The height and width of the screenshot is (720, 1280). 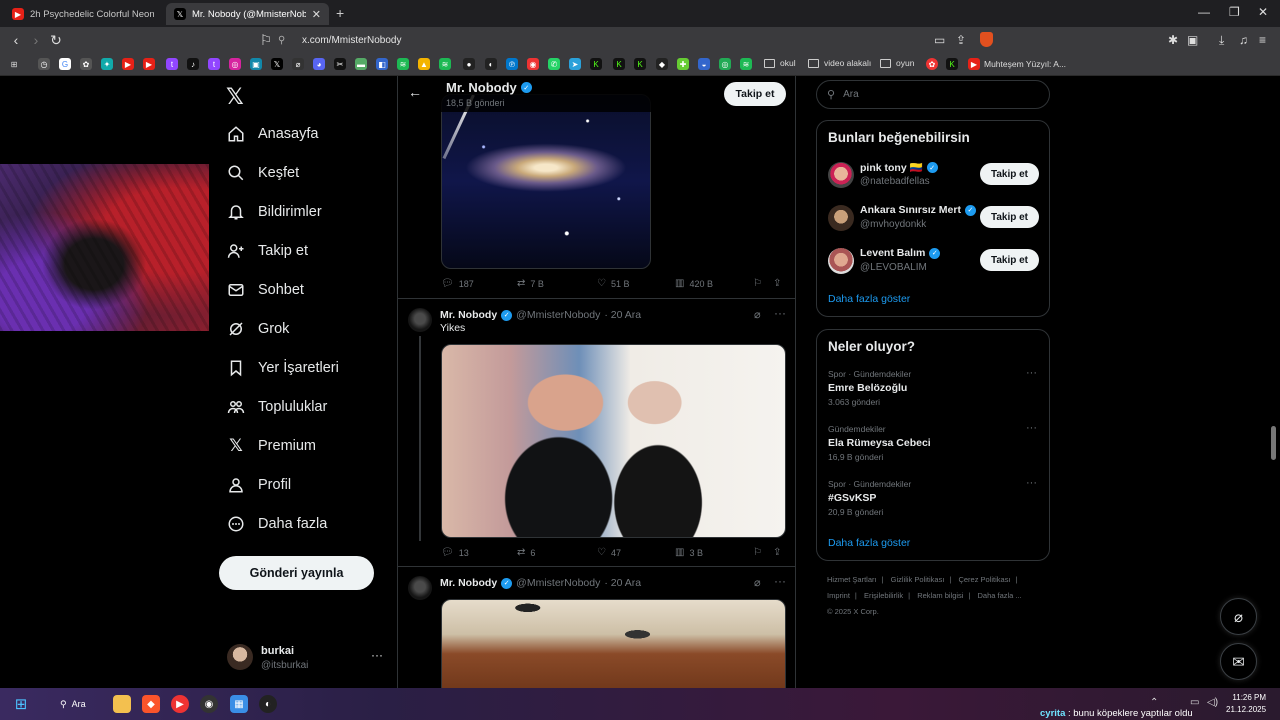 I want to click on footer-link-ads-info: Reklam bilgisi, so click(x=940, y=595).